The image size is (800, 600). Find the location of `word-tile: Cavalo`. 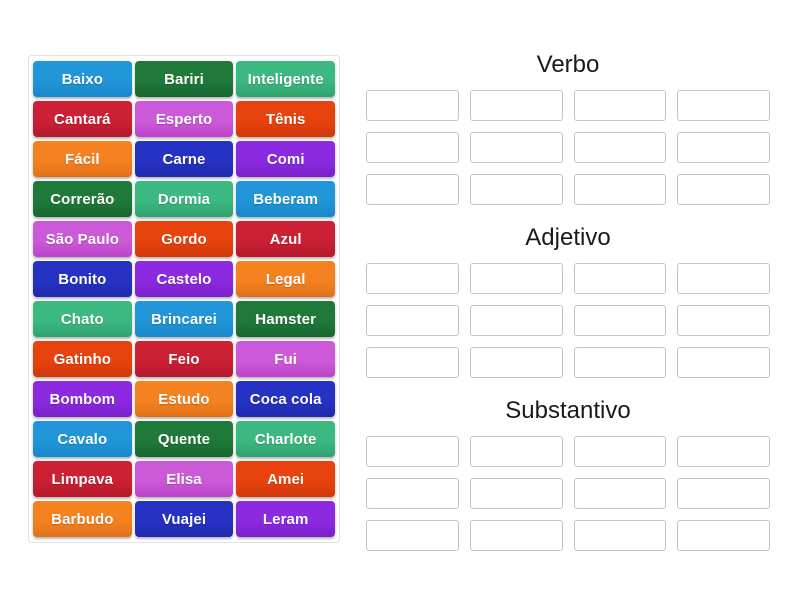

word-tile: Cavalo is located at coordinates (82, 439).